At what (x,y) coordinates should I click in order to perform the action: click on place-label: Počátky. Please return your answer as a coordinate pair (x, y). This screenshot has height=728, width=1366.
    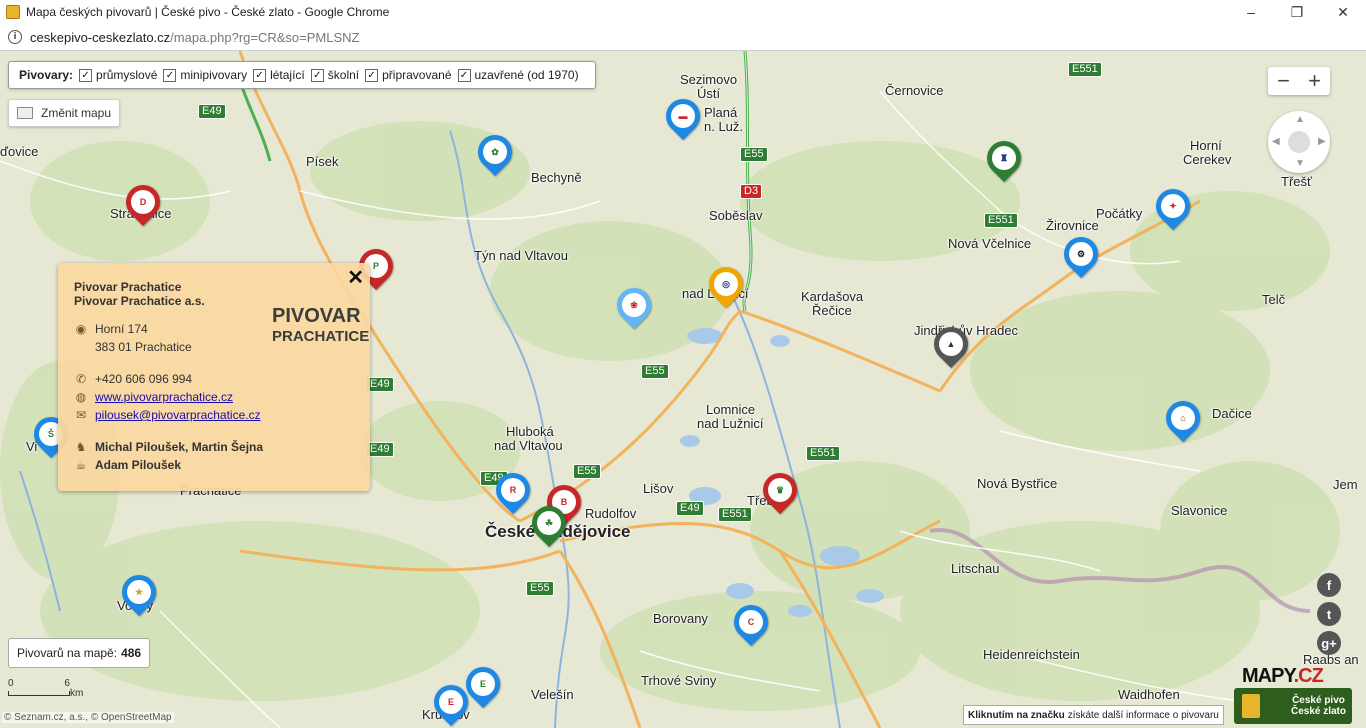
    Looking at the image, I should click on (1119, 213).